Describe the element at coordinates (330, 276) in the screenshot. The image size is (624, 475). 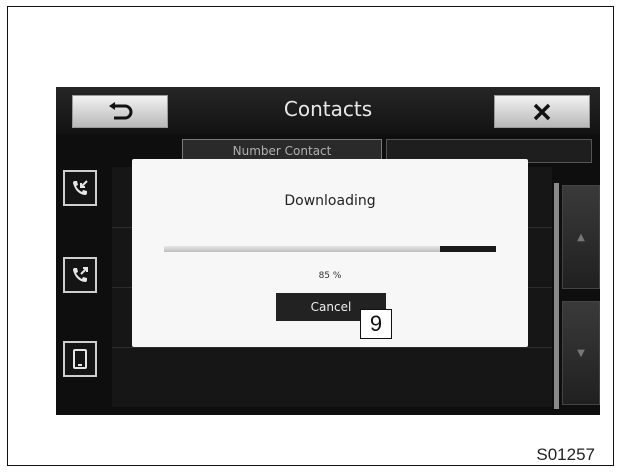
I see `progress-percentage: 85 %` at that location.